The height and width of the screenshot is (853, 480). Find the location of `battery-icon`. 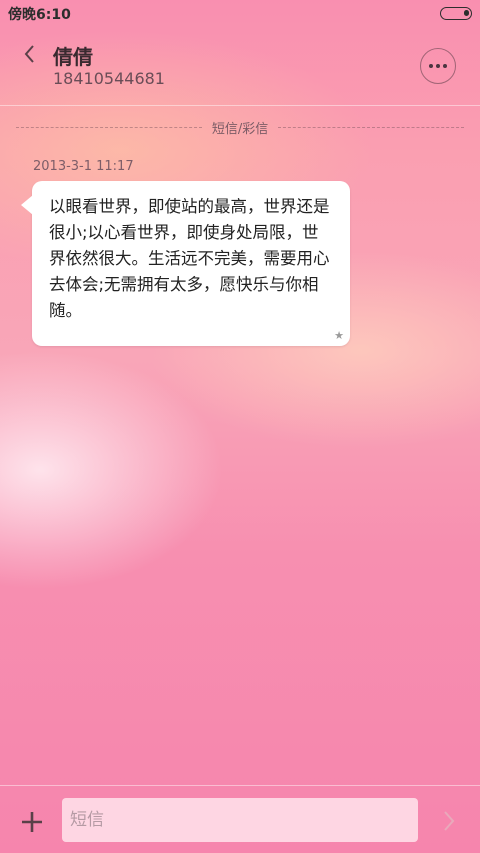

battery-icon is located at coordinates (456, 13).